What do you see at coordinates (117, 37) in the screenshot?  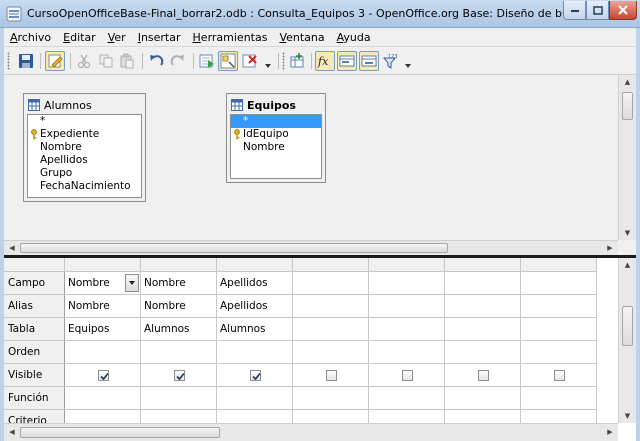 I see `menu-ver: Ver` at bounding box center [117, 37].